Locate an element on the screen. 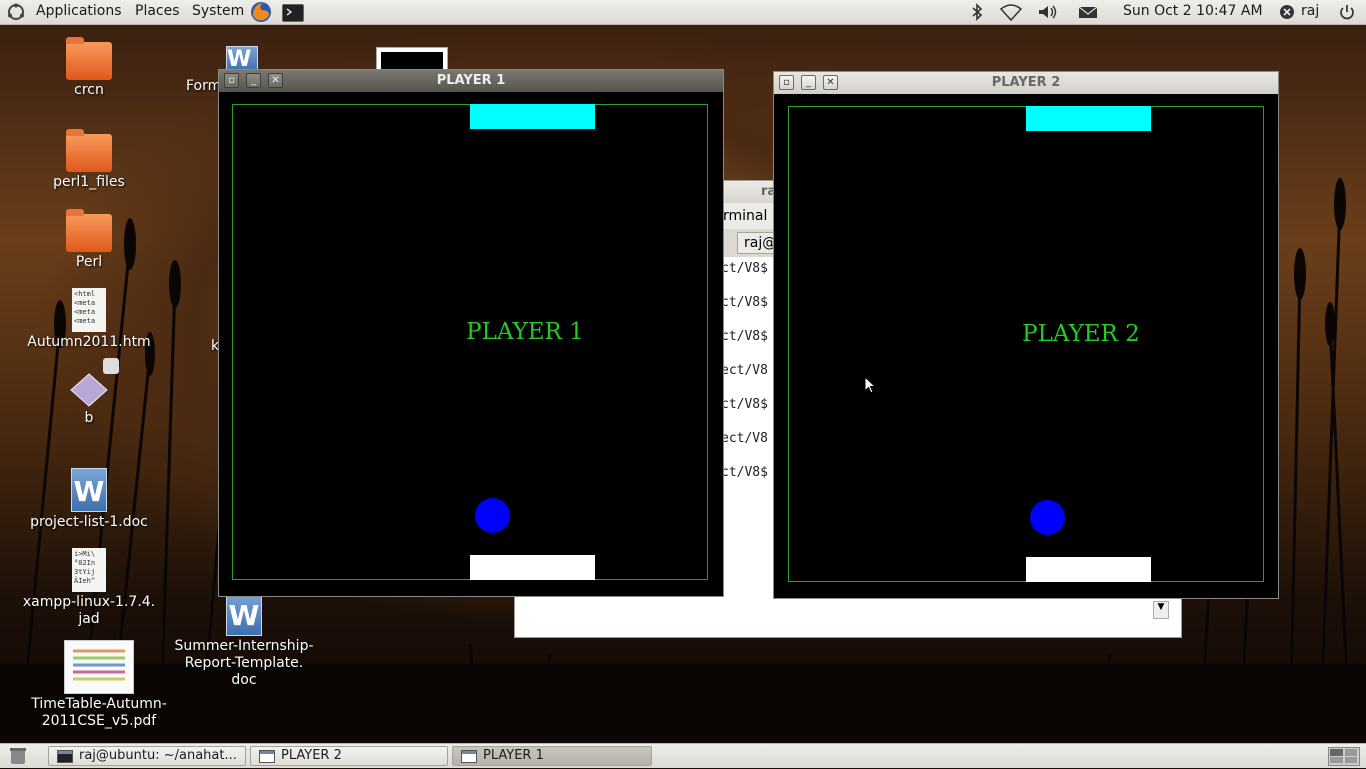  volume-icon is located at coordinates (1048, 12).